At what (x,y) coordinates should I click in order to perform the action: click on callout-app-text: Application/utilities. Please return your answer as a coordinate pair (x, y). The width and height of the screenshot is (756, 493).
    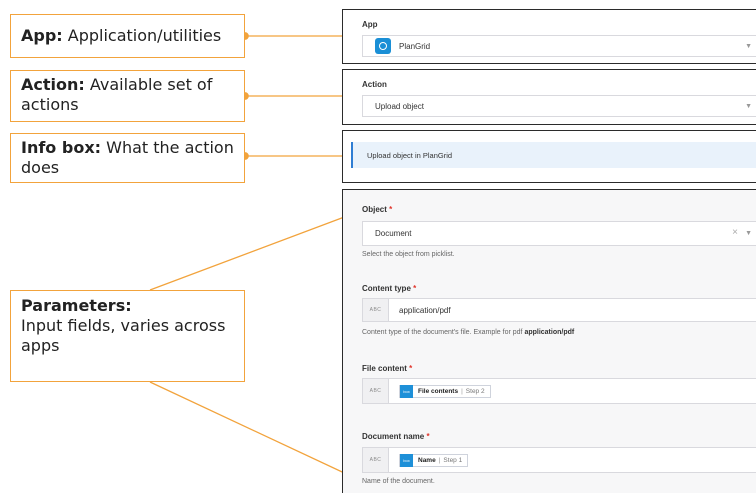
    Looking at the image, I should click on (144, 35).